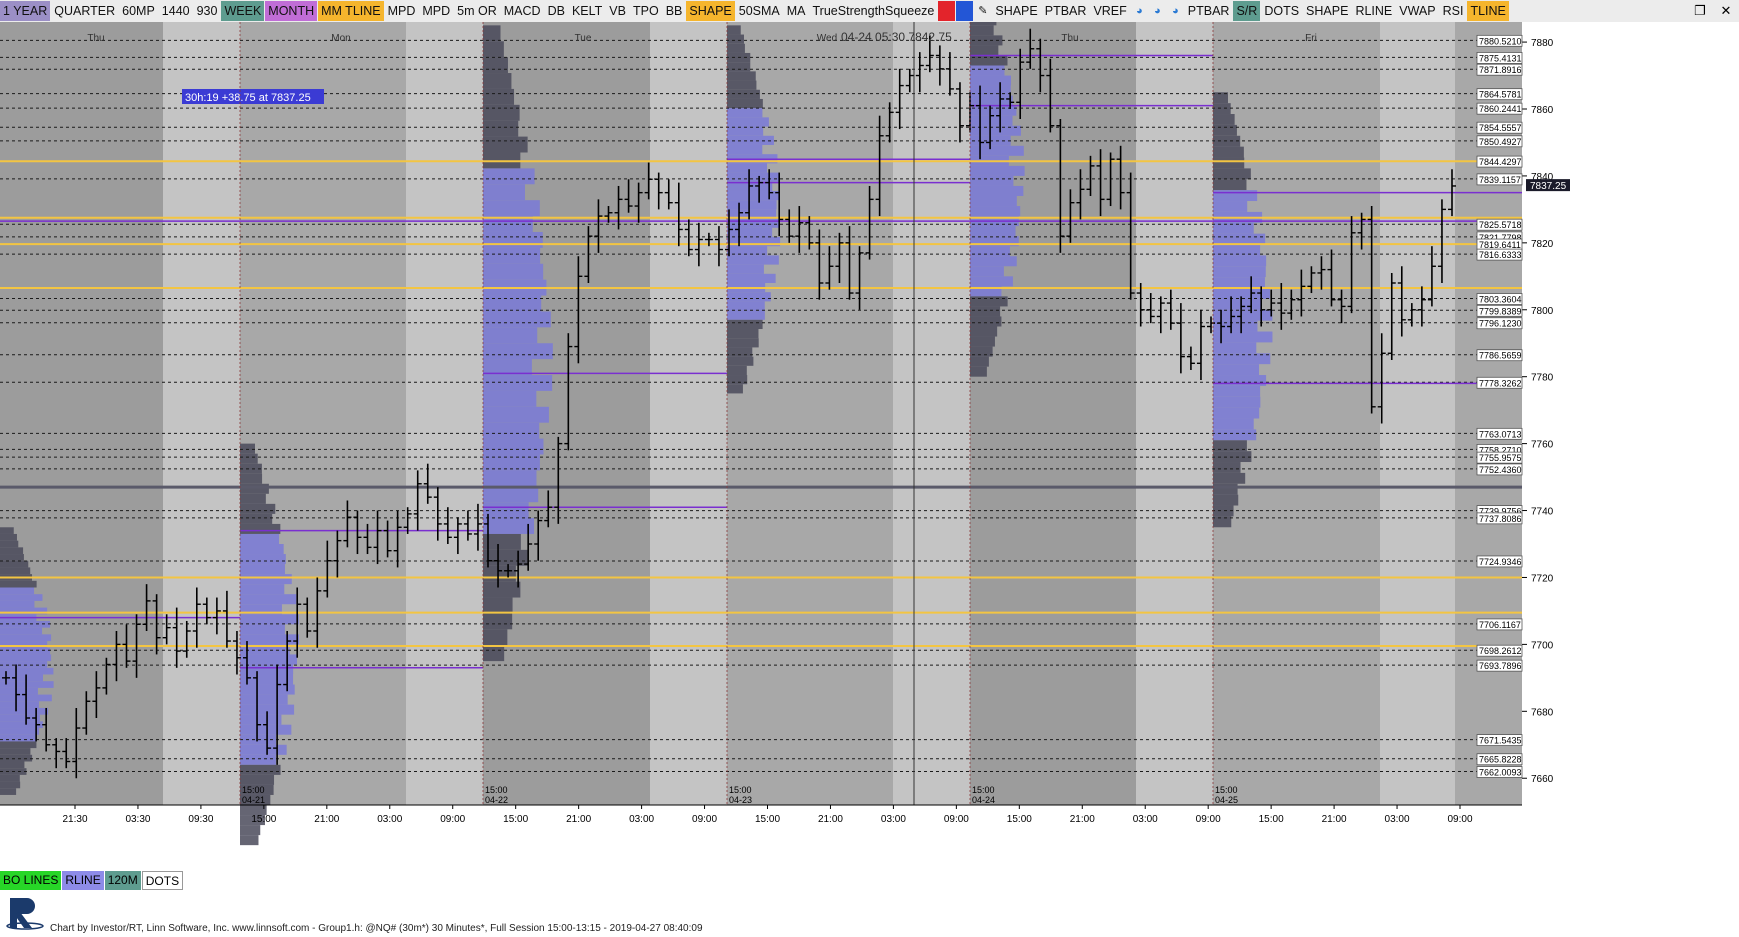 Image resolution: width=1739 pixels, height=937 pixels. What do you see at coordinates (95, 38) in the screenshot?
I see `day-label: Thu` at bounding box center [95, 38].